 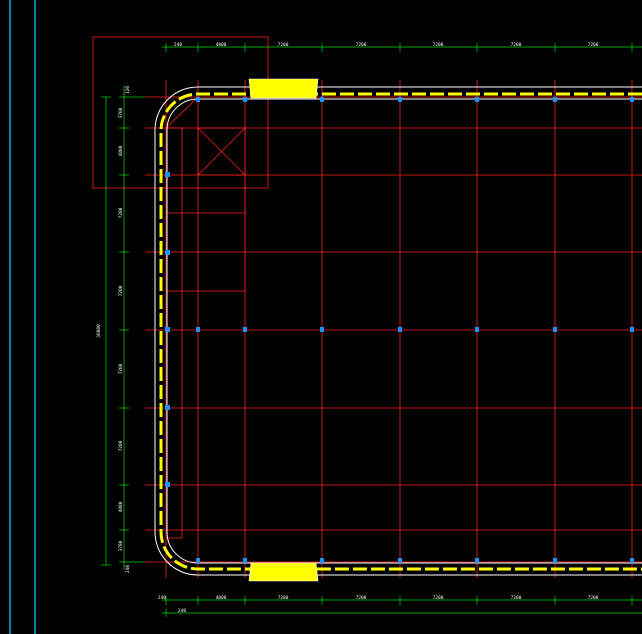 What do you see at coordinates (99, 331) in the screenshot?
I see `dim-left-total-label: 36000` at bounding box center [99, 331].